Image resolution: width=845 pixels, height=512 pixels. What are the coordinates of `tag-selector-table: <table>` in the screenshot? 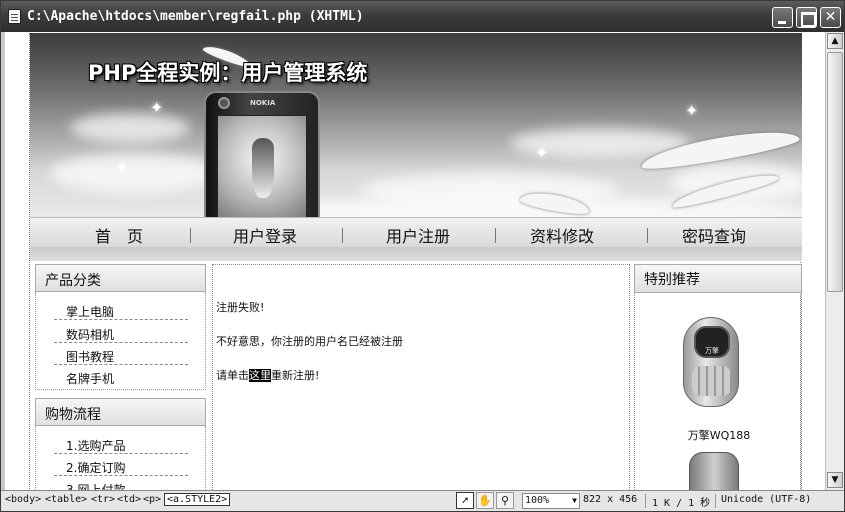 It's located at (66, 499).